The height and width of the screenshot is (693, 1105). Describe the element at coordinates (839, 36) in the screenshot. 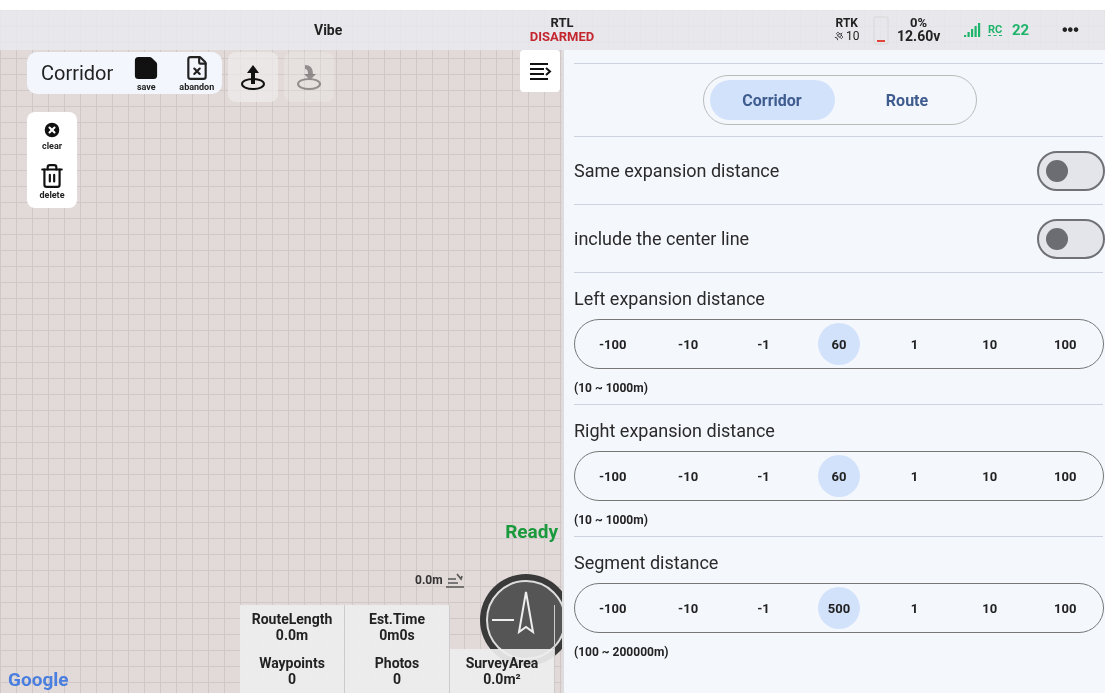

I see `satellite-icon` at that location.